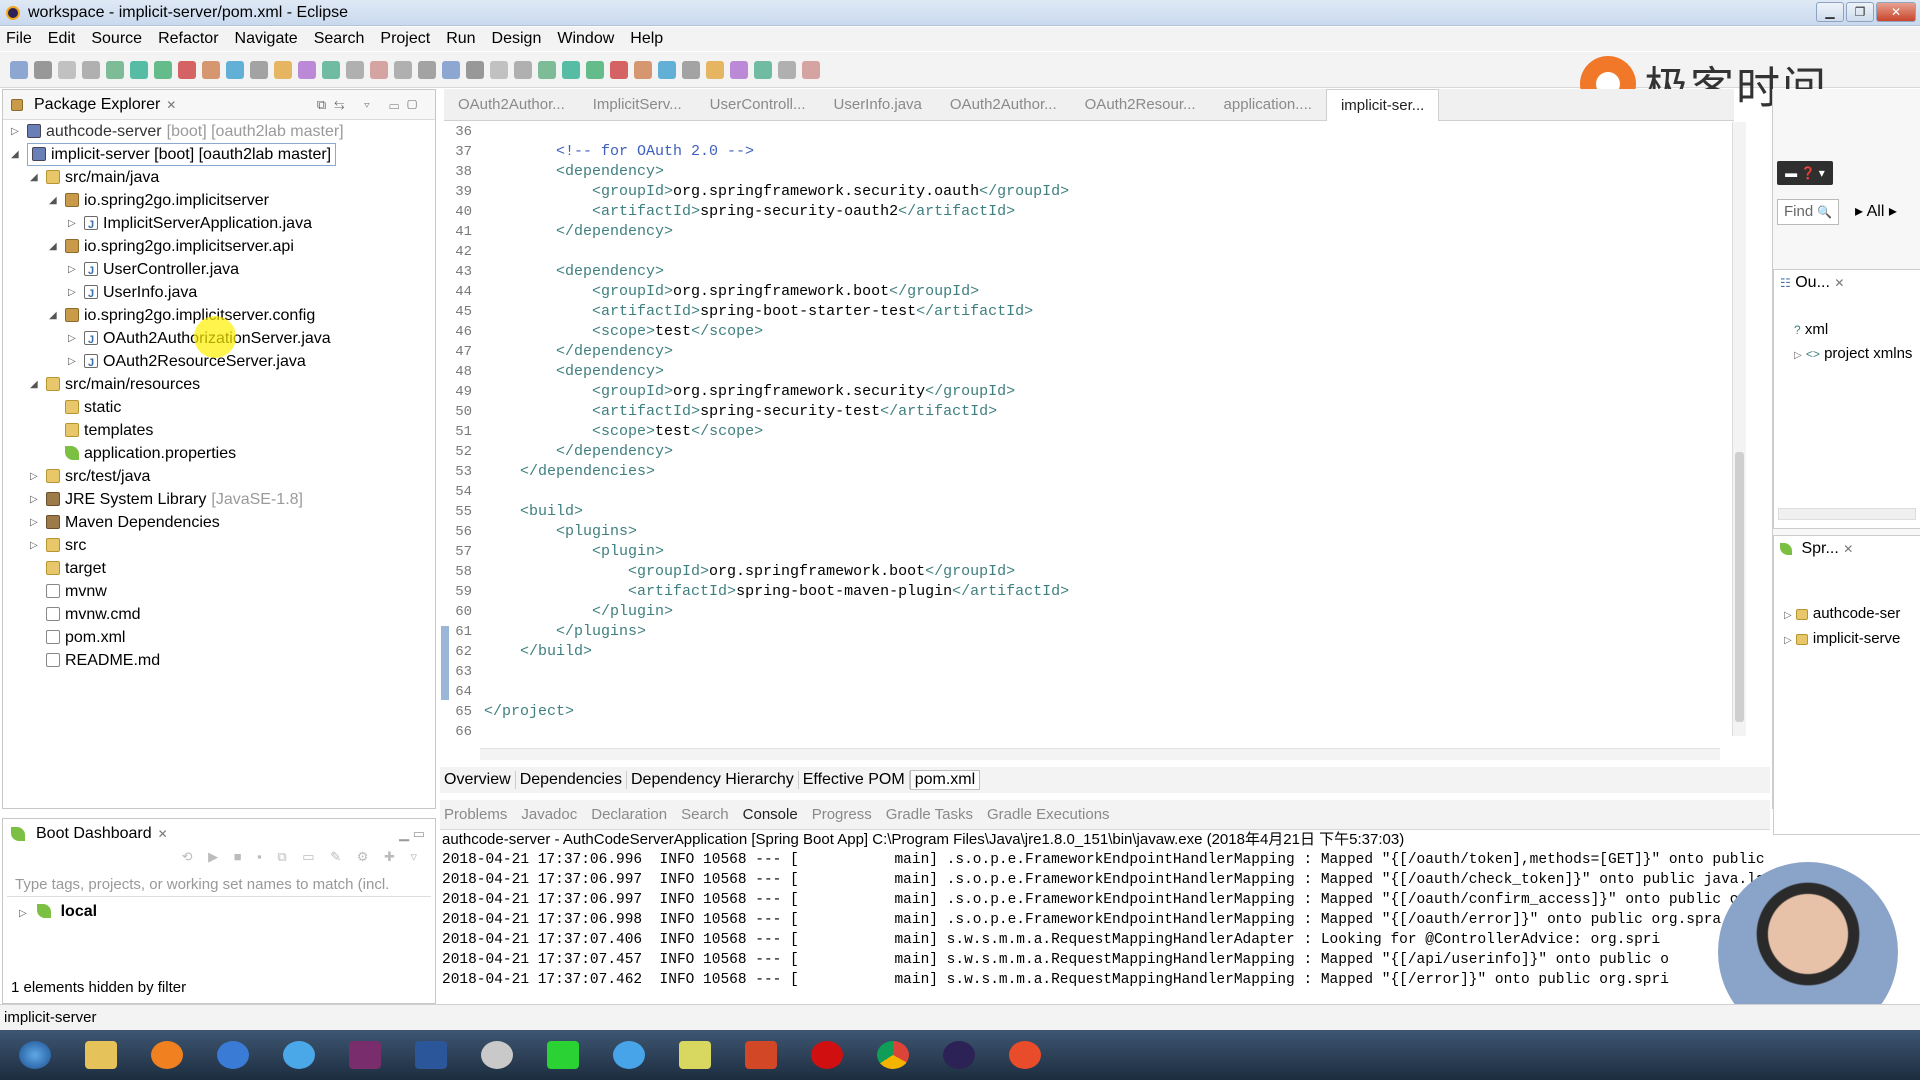 The height and width of the screenshot is (1080, 1920). Describe the element at coordinates (1876, 211) in the screenshot. I see `find-all-link: ▸ All ▸` at that location.